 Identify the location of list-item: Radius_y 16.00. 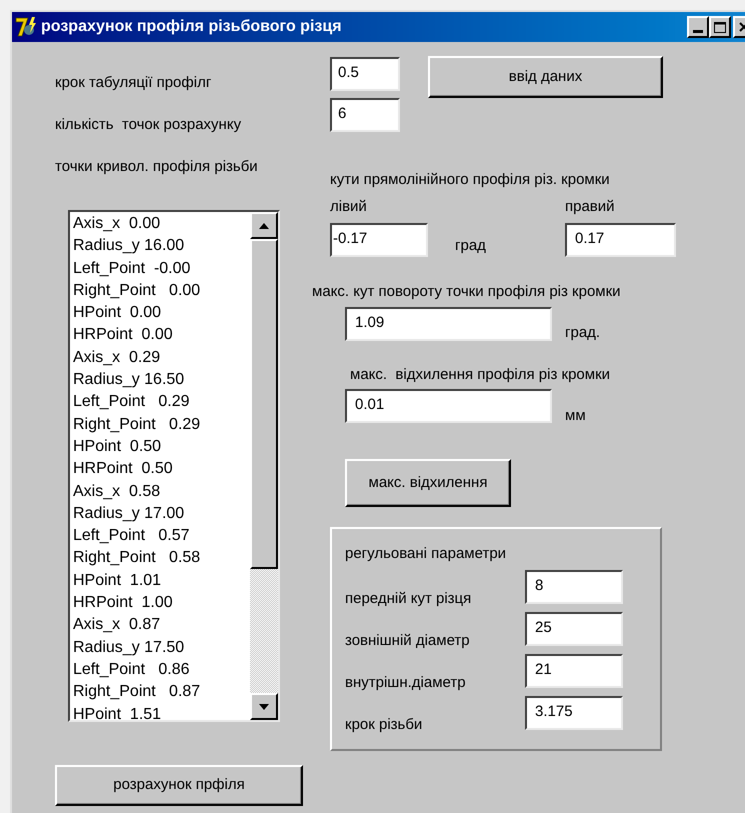
(161, 246).